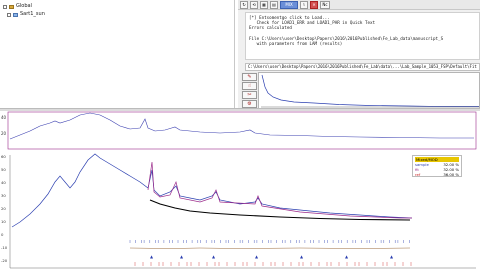 This screenshot has height=274, width=480. What do you see at coordinates (264, 4) in the screenshot?
I see `grid-icon: ▦` at bounding box center [264, 4].